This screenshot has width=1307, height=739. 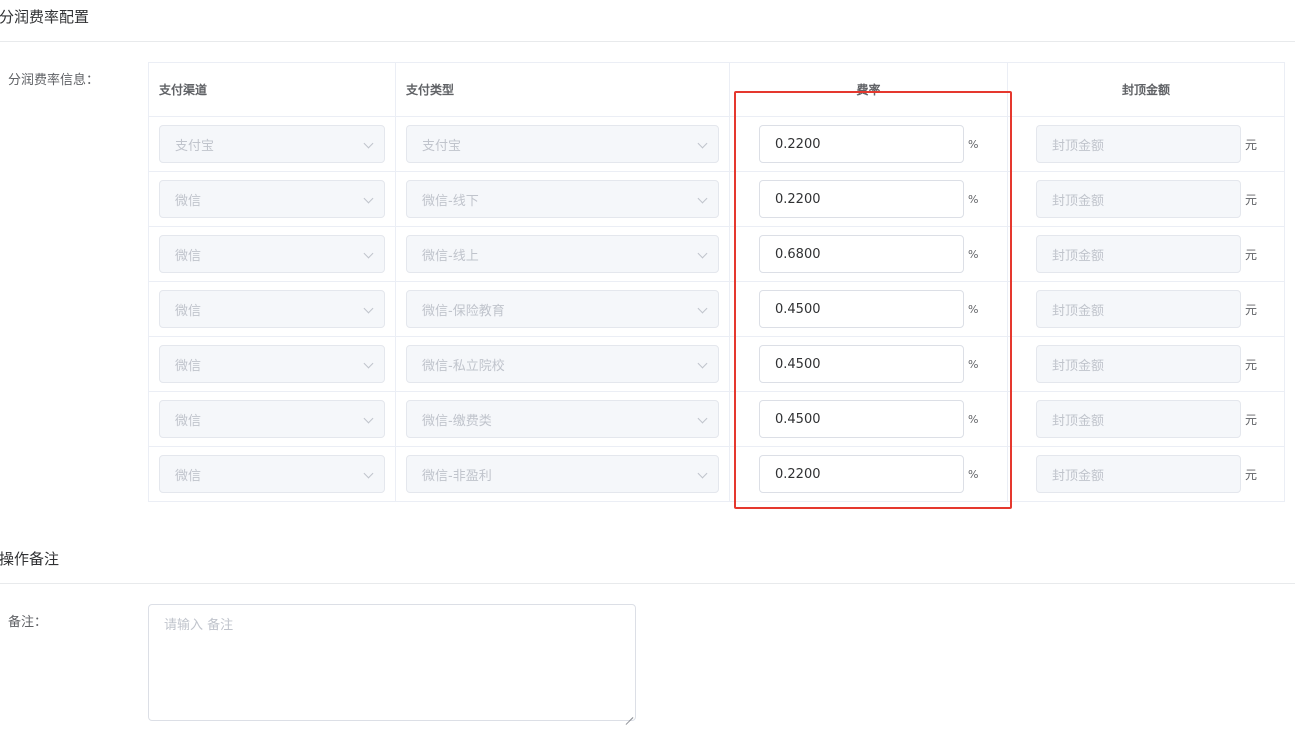 I want to click on type-select-value: 微信-非盈利, so click(x=457, y=476).